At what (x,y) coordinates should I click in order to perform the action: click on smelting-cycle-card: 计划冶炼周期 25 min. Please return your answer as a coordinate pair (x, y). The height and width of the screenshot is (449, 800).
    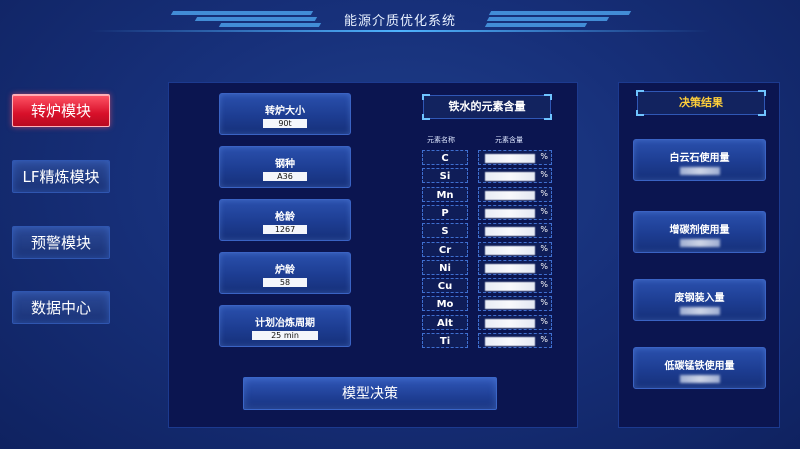
    Looking at the image, I should click on (285, 326).